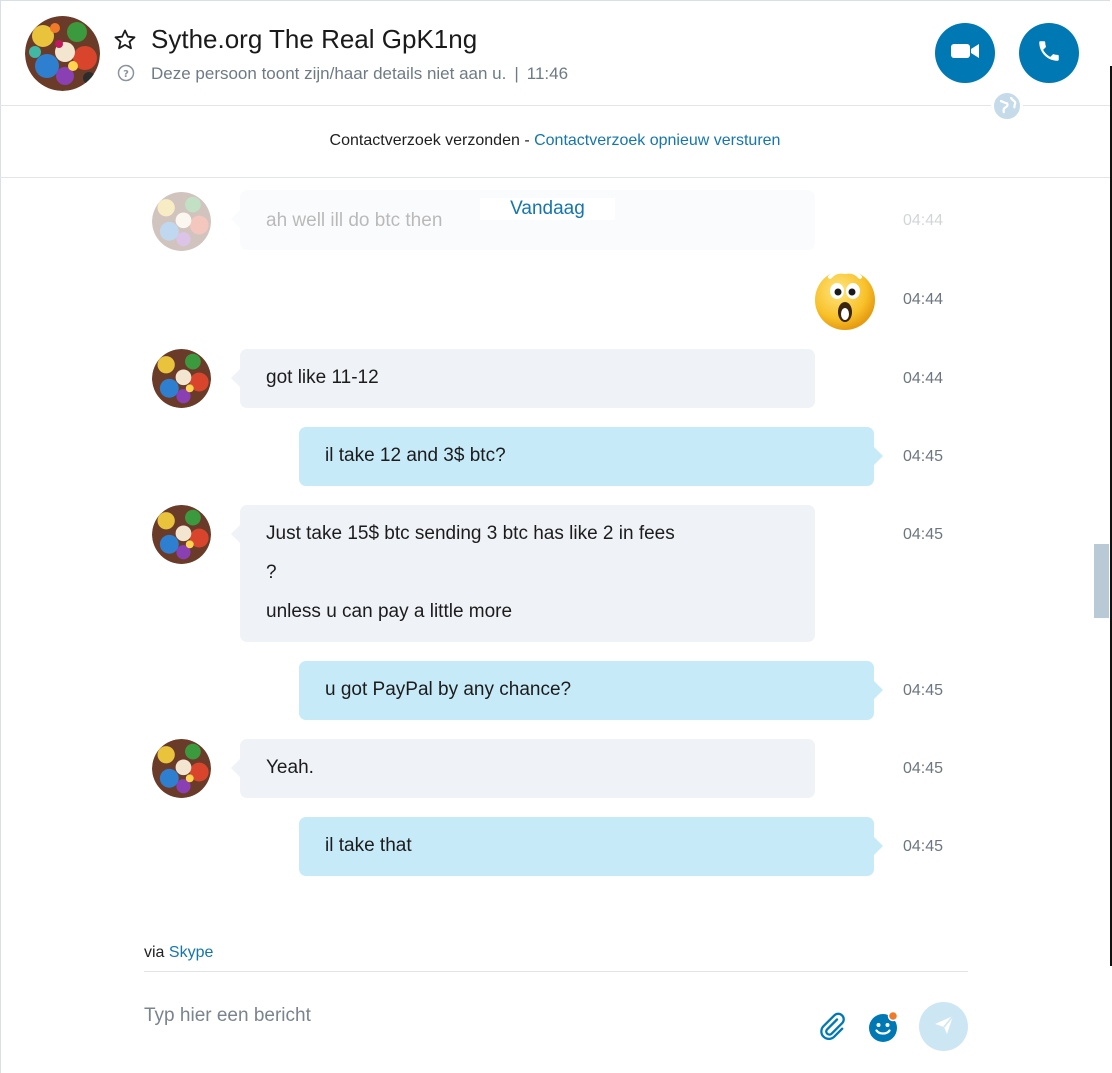 This screenshot has height=1073, width=1112. What do you see at coordinates (547, 209) in the screenshot?
I see `date-divider: Vandaag` at bounding box center [547, 209].